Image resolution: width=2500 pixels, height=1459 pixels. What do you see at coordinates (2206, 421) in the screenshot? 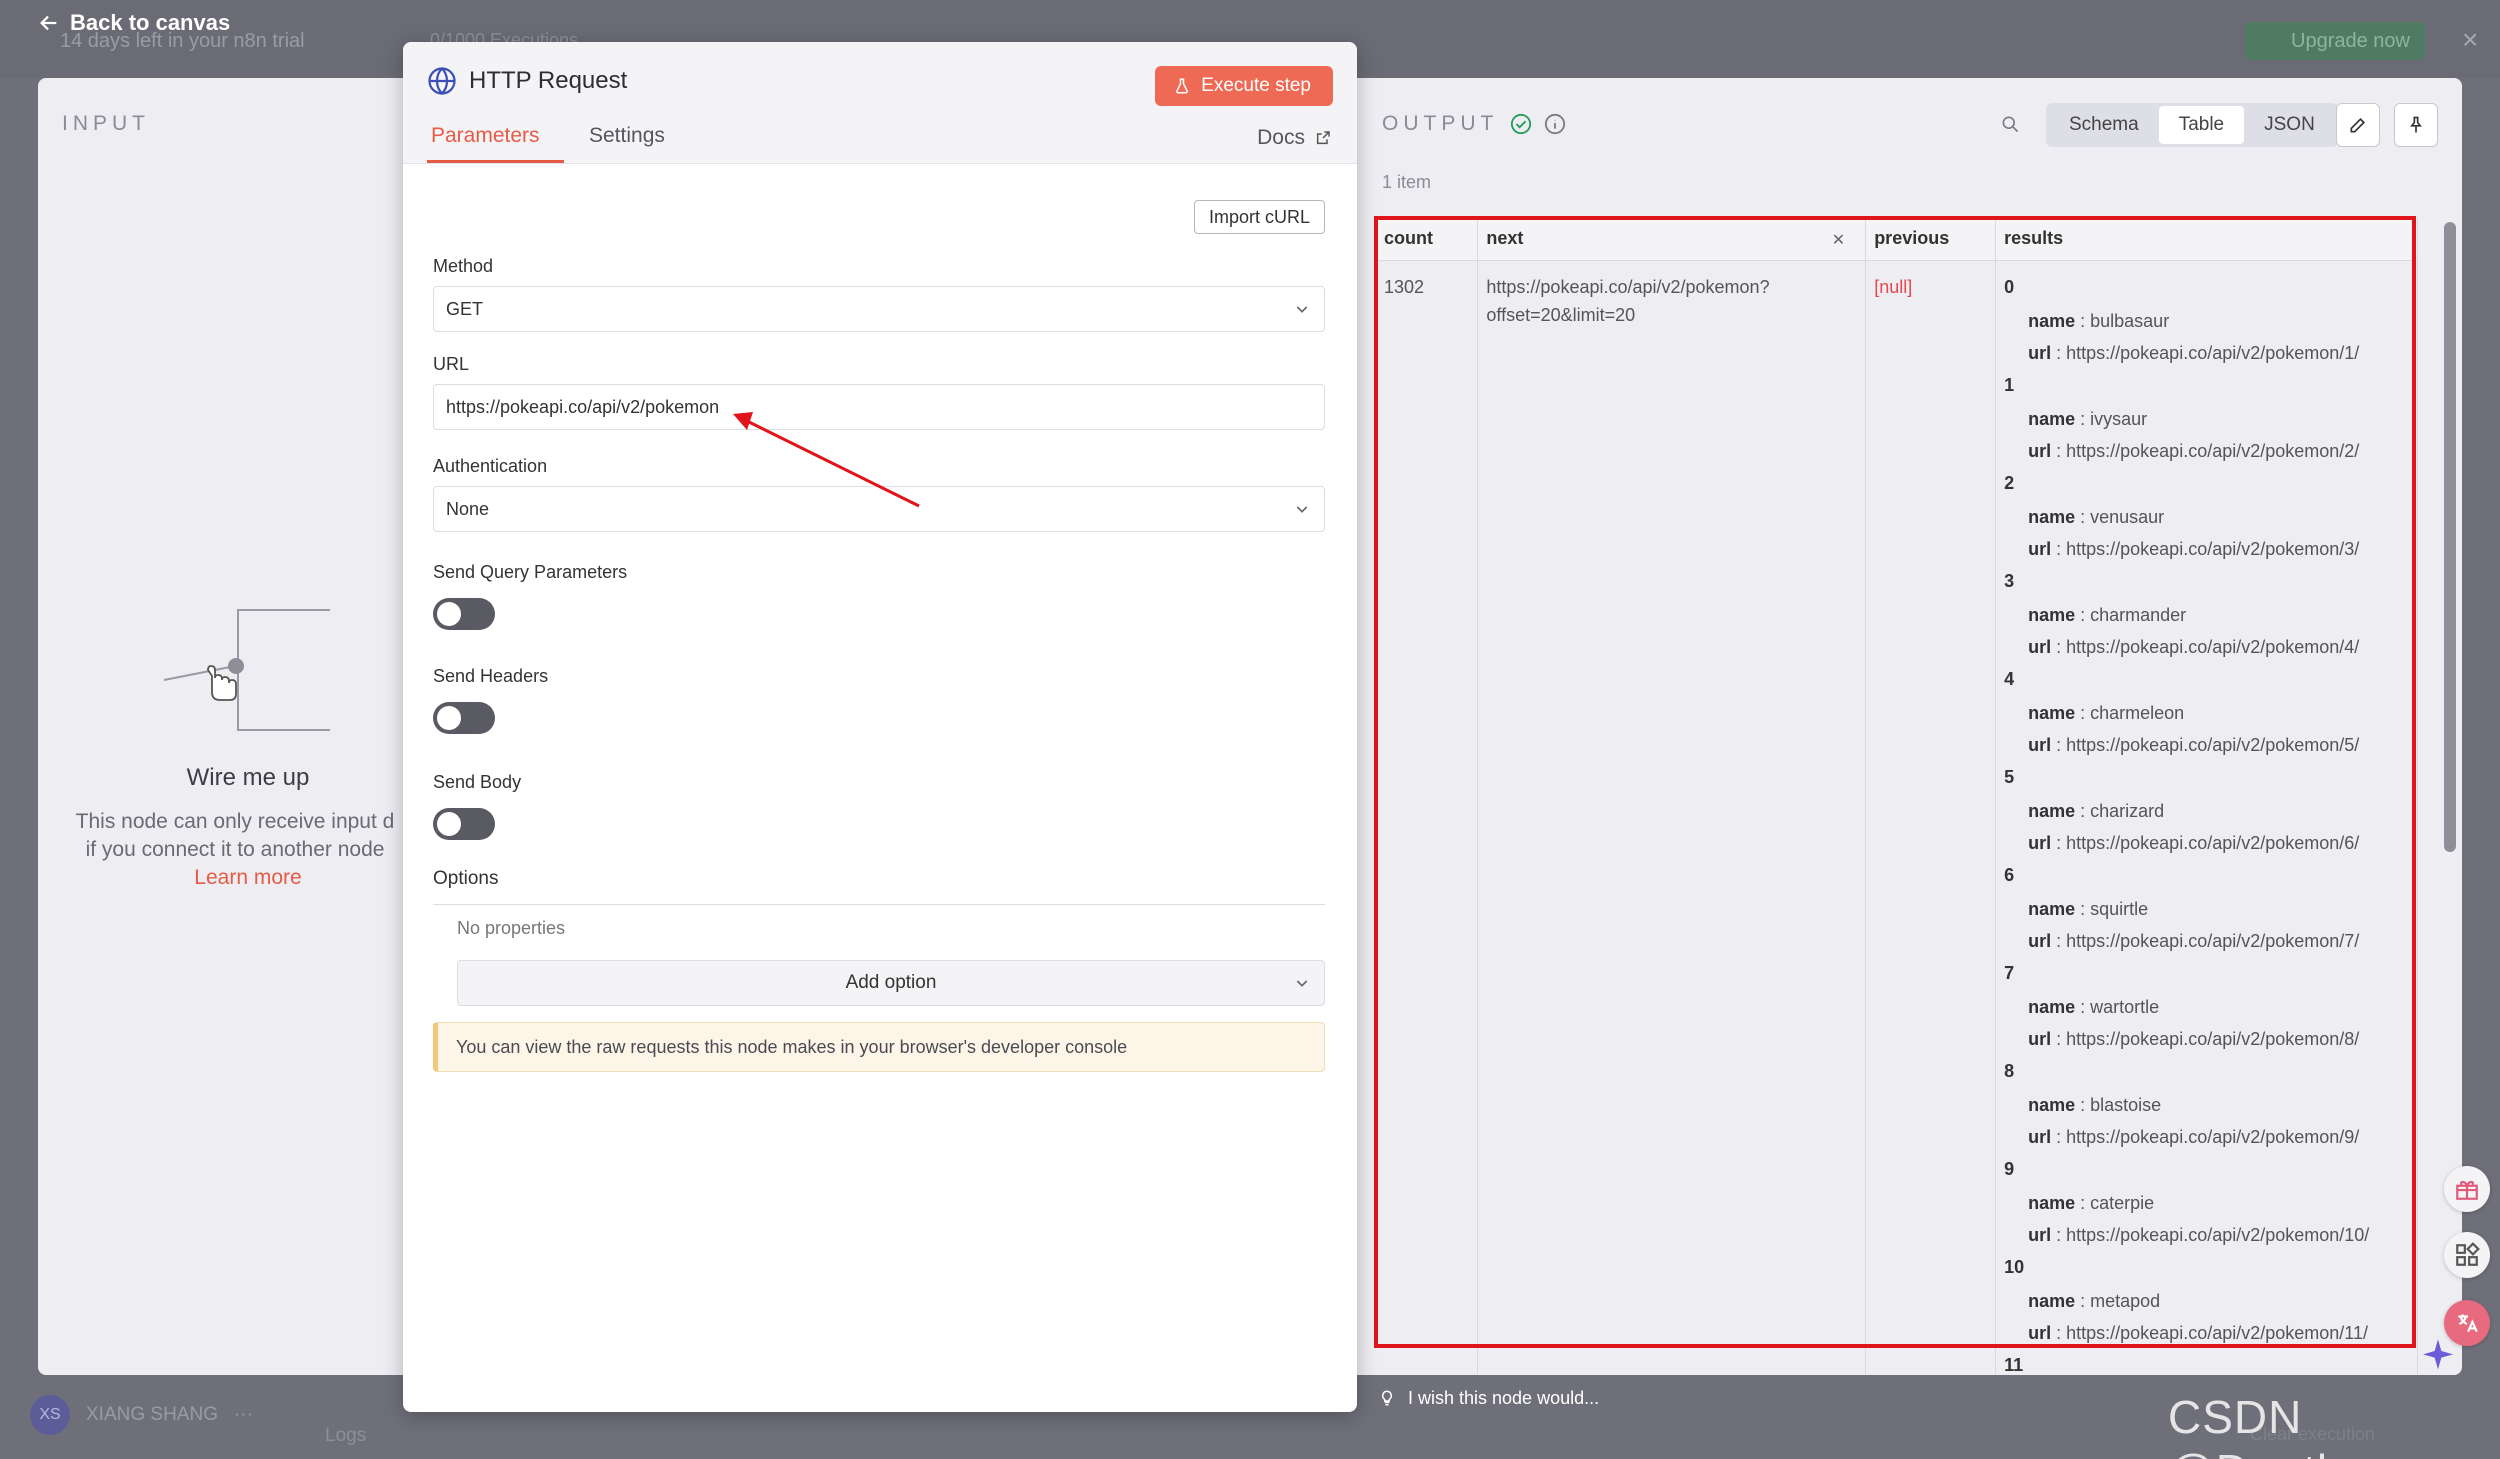
I see `result-name-row: name : ivysaur` at bounding box center [2206, 421].